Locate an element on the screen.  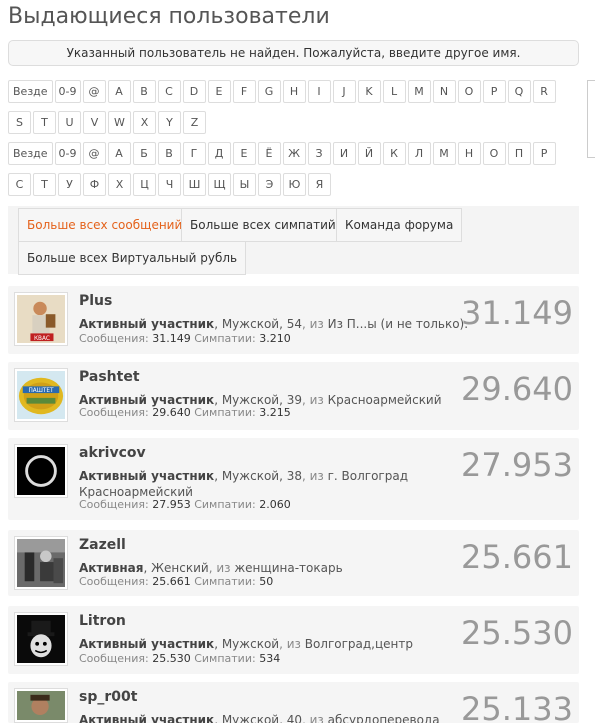
avatar: ПАШТЕТ is located at coordinates (41, 395).